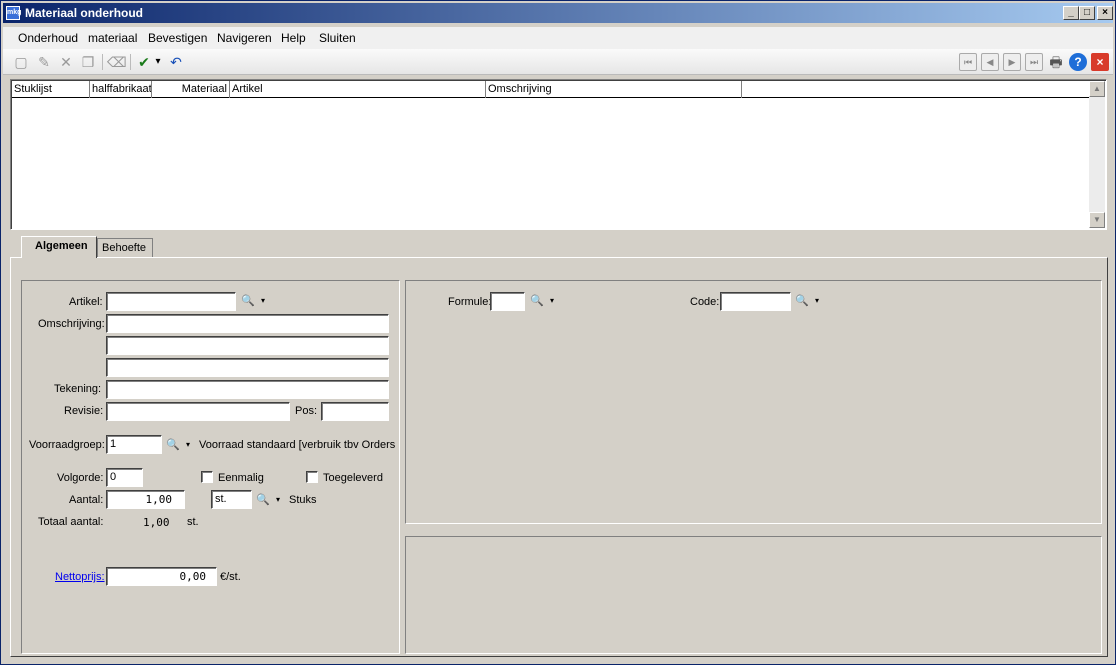  Describe the element at coordinates (280, 500) in the screenshot. I see `eenheid-dropdown-icon: ▾` at that location.